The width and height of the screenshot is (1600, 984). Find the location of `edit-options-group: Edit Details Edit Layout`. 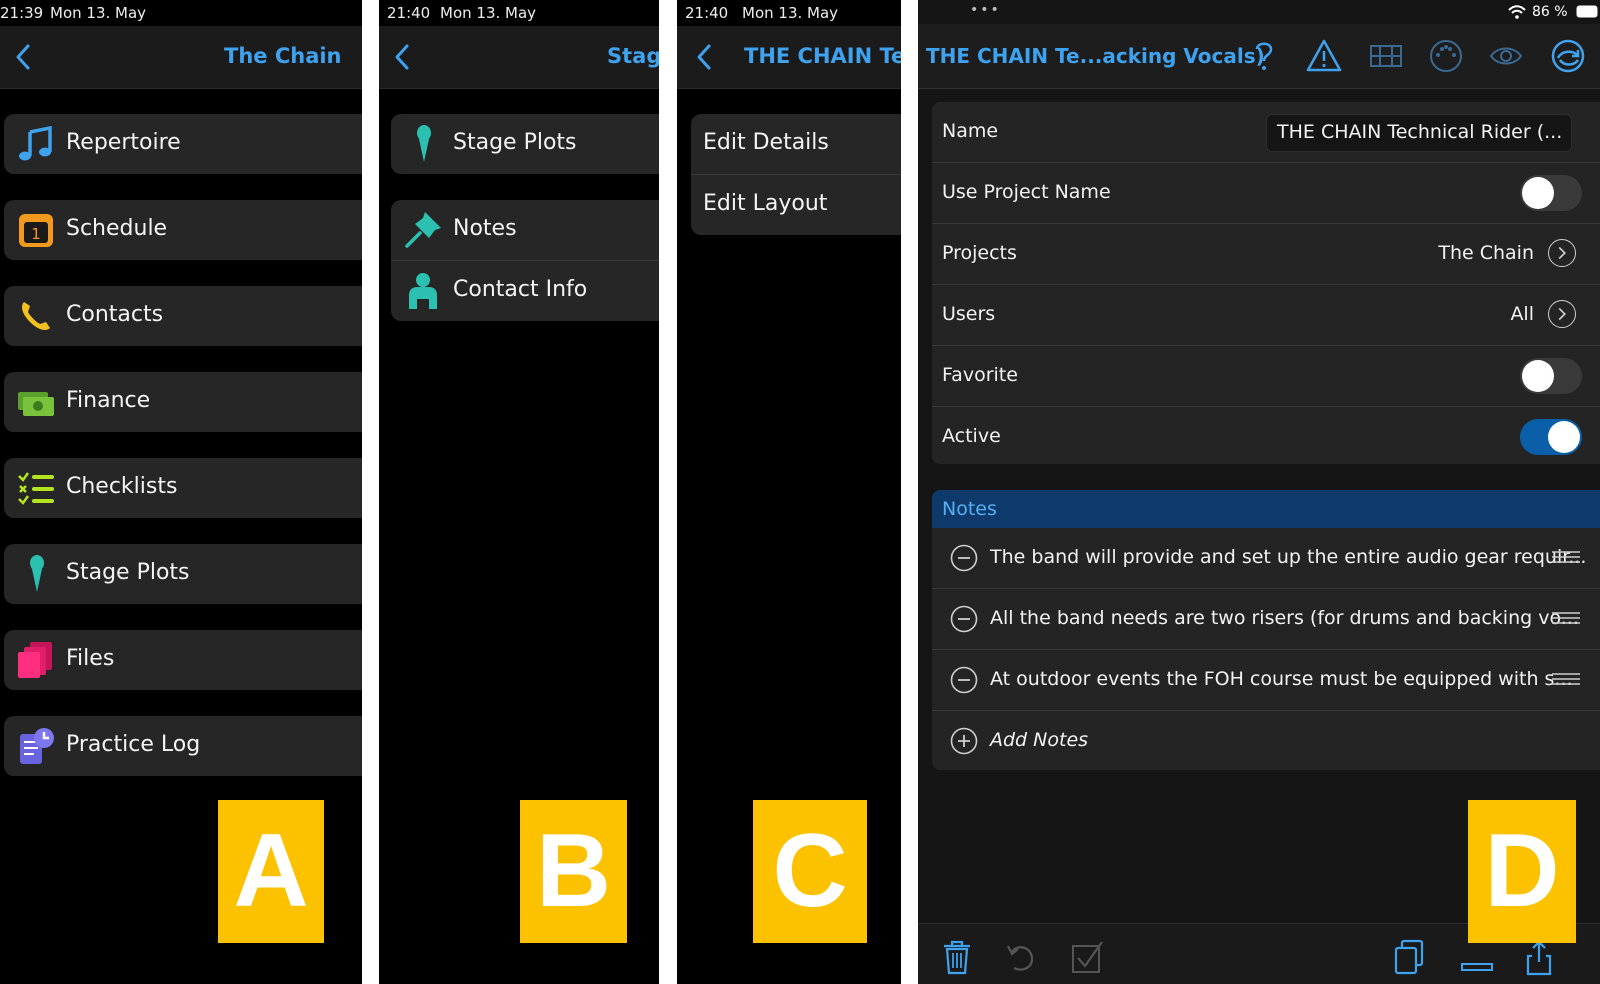

edit-options-group: Edit Details Edit Layout is located at coordinates (796, 174).